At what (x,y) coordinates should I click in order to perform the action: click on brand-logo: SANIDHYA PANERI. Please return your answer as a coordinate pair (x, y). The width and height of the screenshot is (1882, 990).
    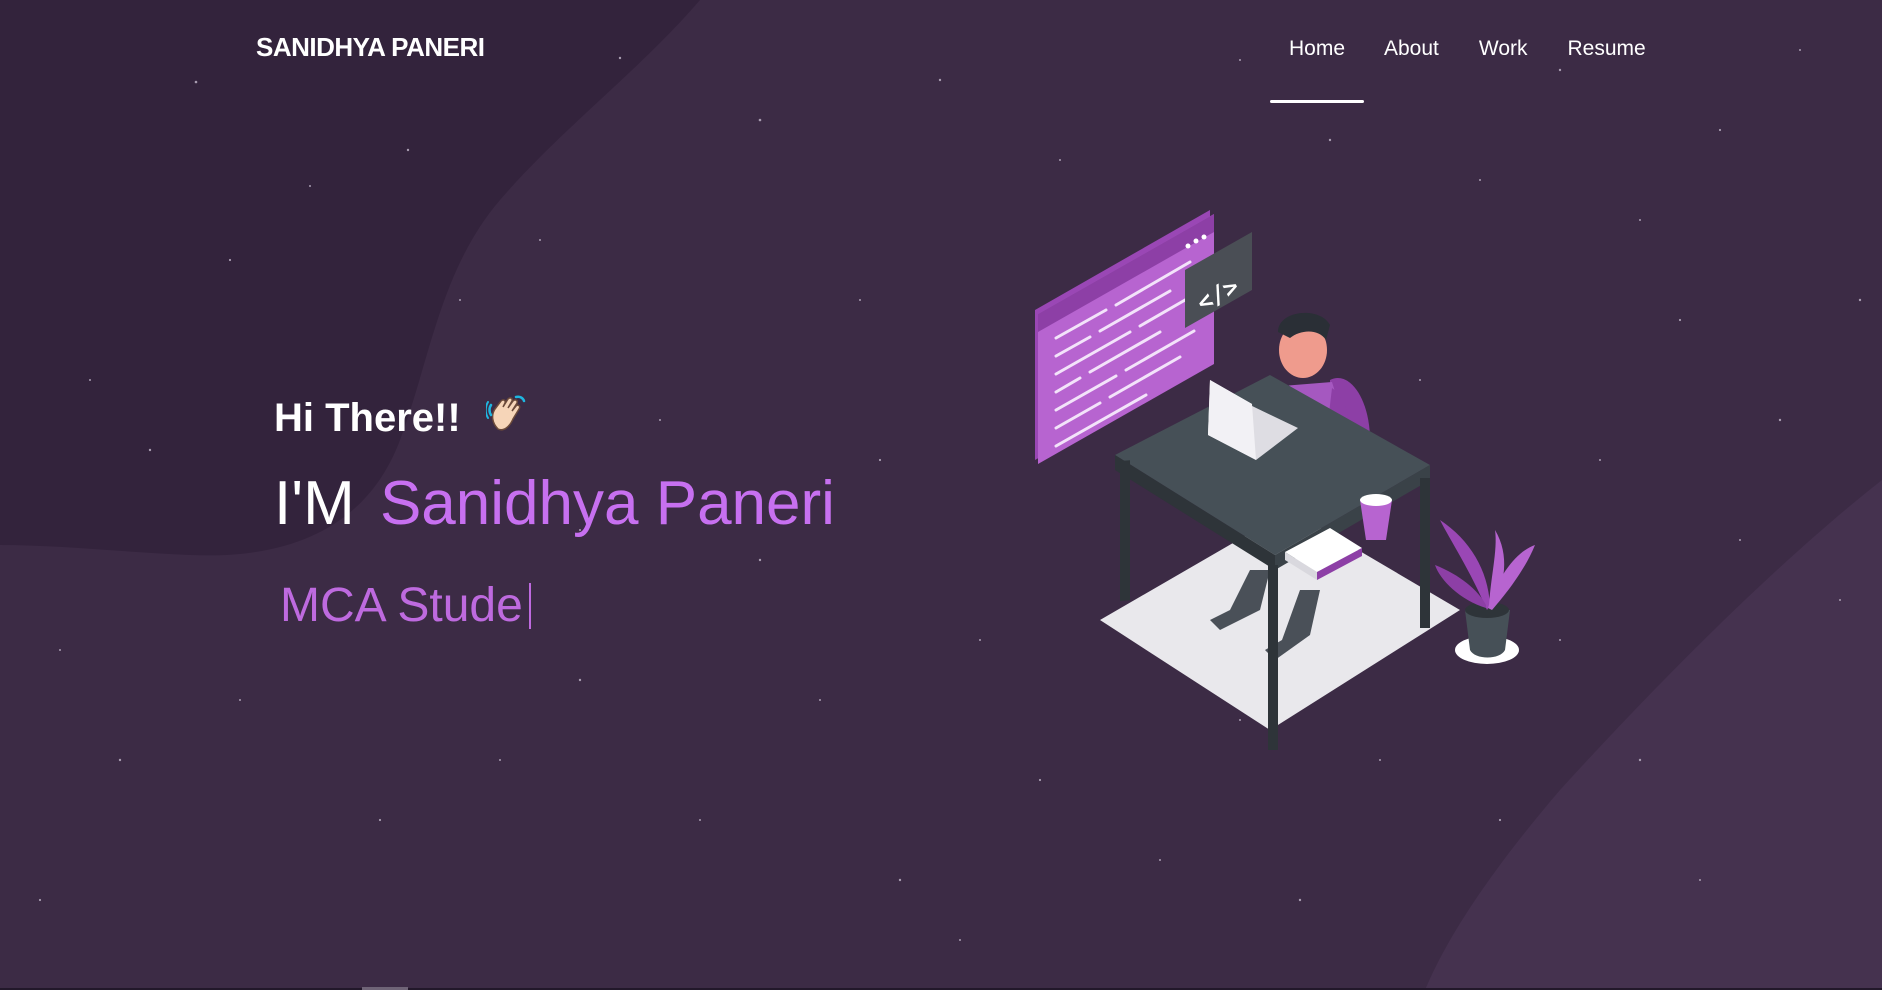
    Looking at the image, I should click on (370, 47).